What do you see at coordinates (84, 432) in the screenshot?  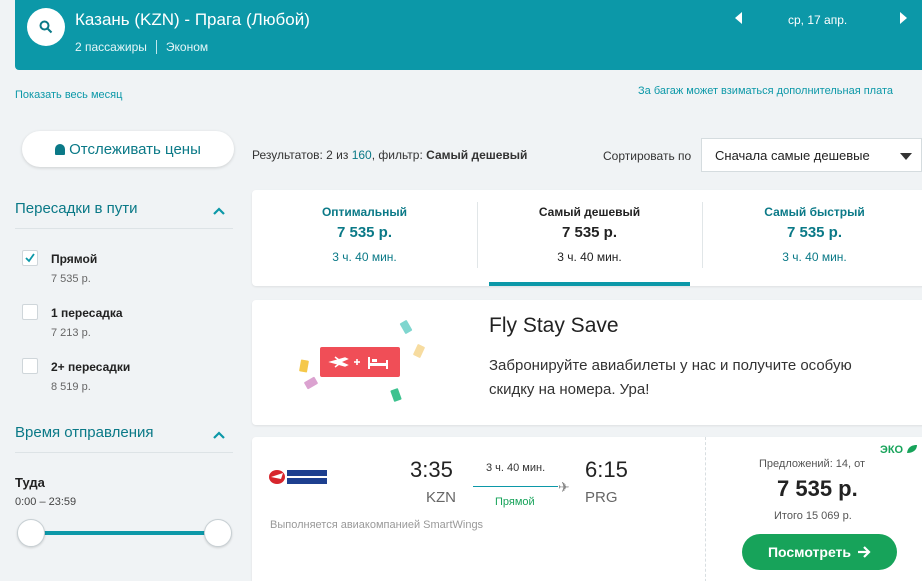 I see `departure-time-filter-title: Время отправления` at bounding box center [84, 432].